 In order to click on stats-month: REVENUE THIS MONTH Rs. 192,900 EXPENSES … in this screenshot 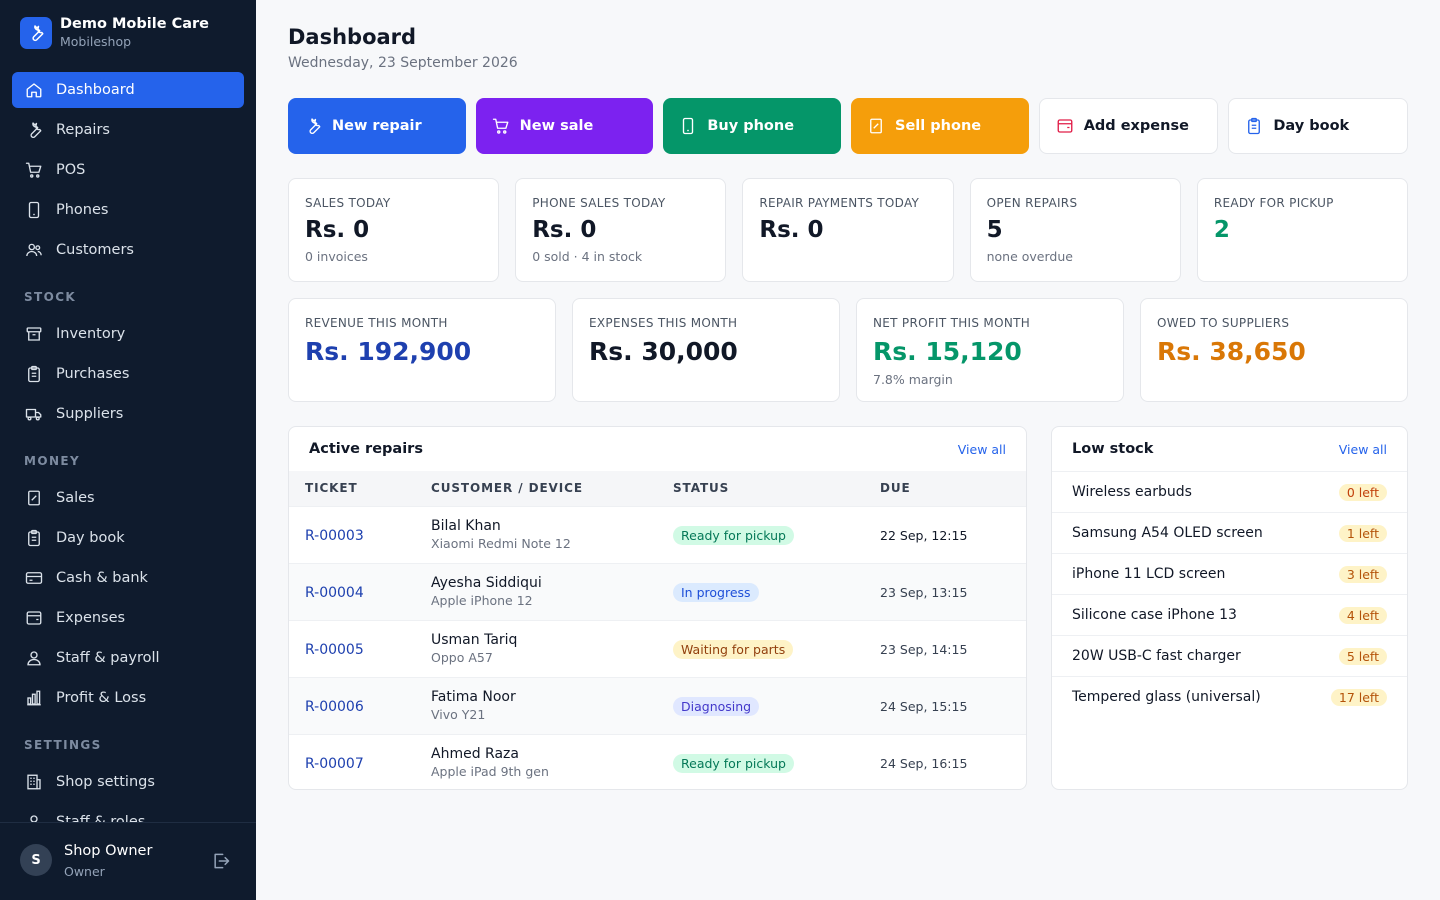, I will do `click(848, 350)`.